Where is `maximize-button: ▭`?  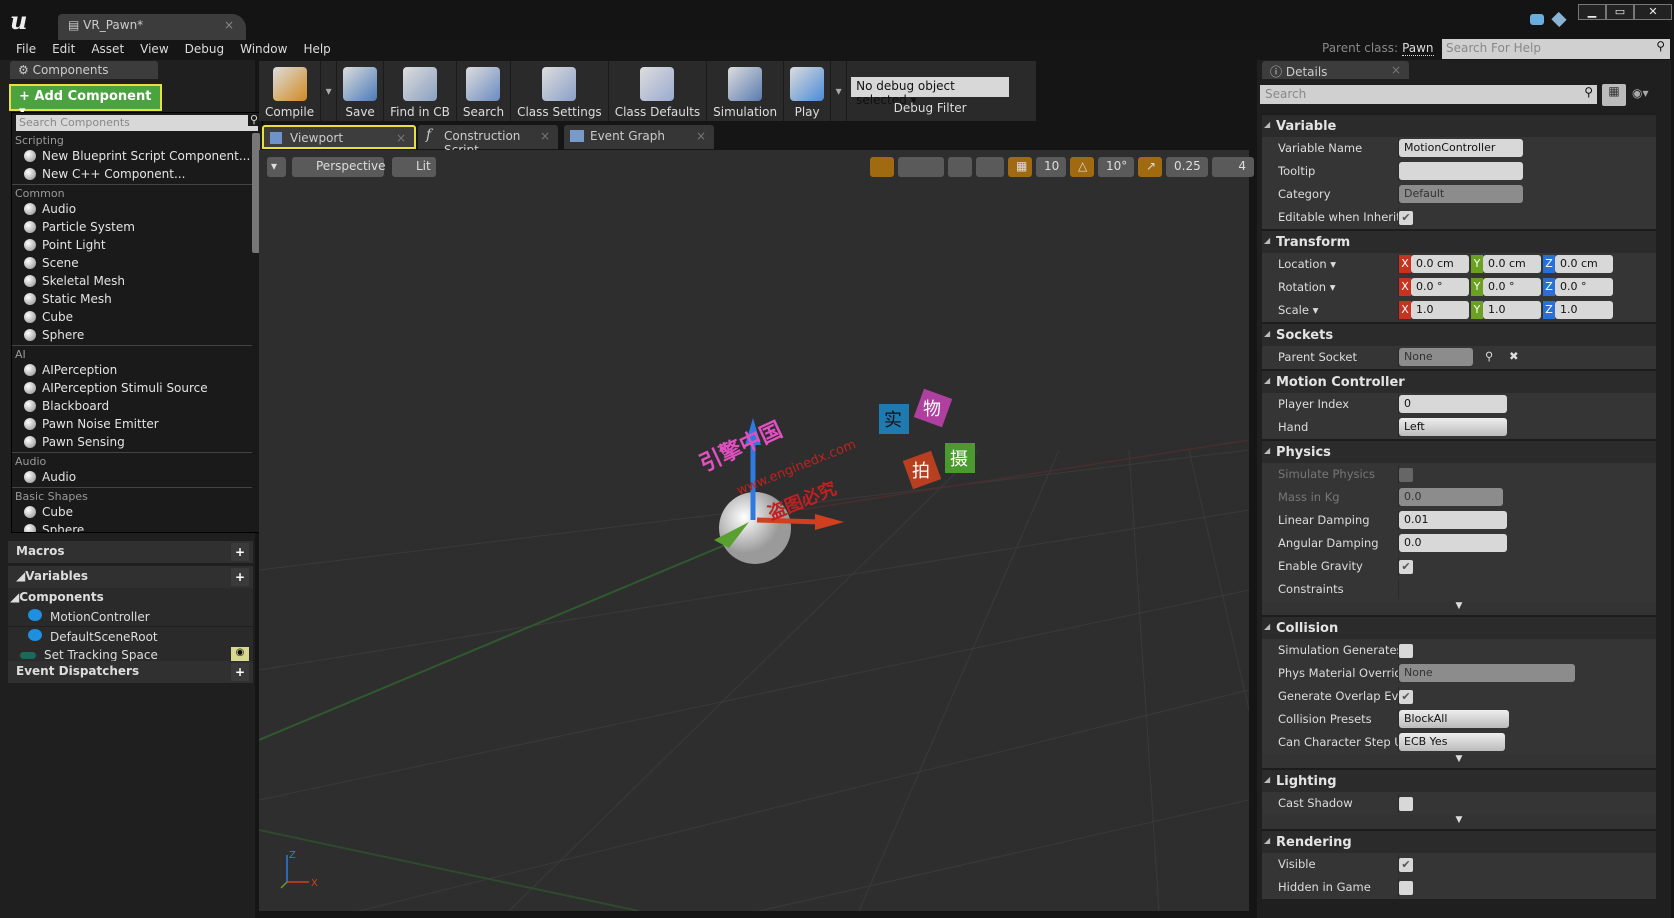 maximize-button: ▭ is located at coordinates (1620, 12).